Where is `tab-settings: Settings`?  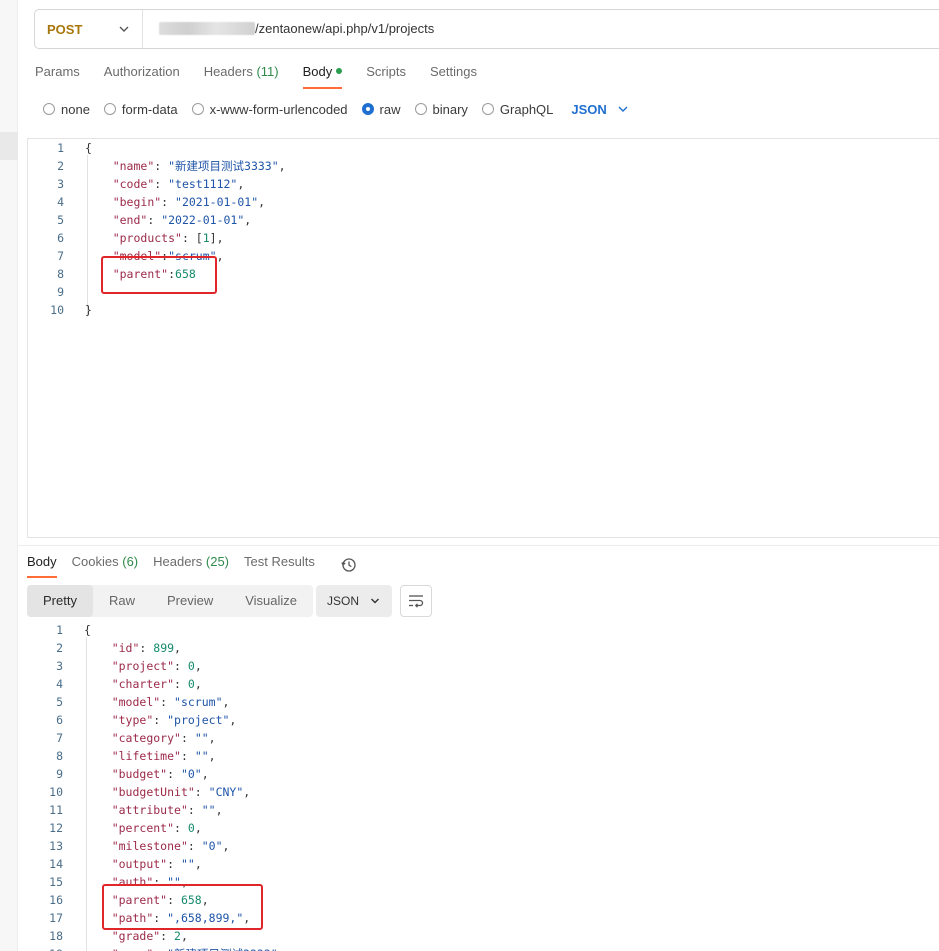
tab-settings: Settings is located at coordinates (453, 76).